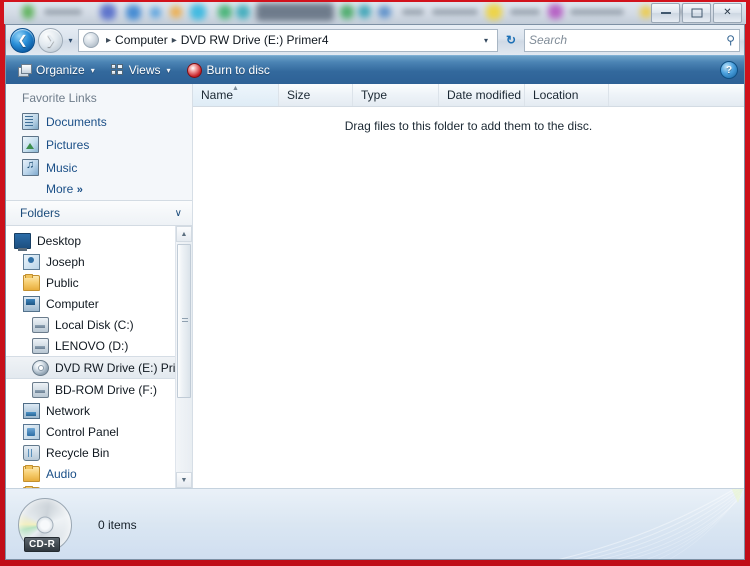  I want to click on disc-type-tag: CD-R, so click(42, 544).